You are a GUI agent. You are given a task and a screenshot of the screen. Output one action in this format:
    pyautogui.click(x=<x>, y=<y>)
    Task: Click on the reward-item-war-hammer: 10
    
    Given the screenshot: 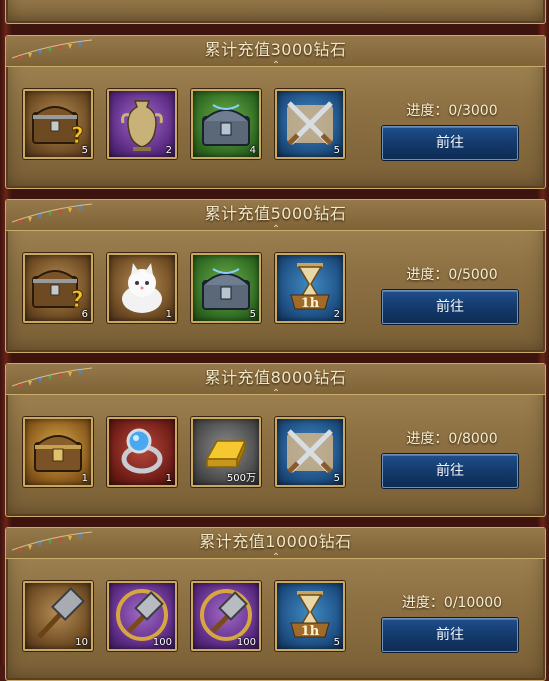 What is the action you would take?
    pyautogui.click(x=58, y=616)
    